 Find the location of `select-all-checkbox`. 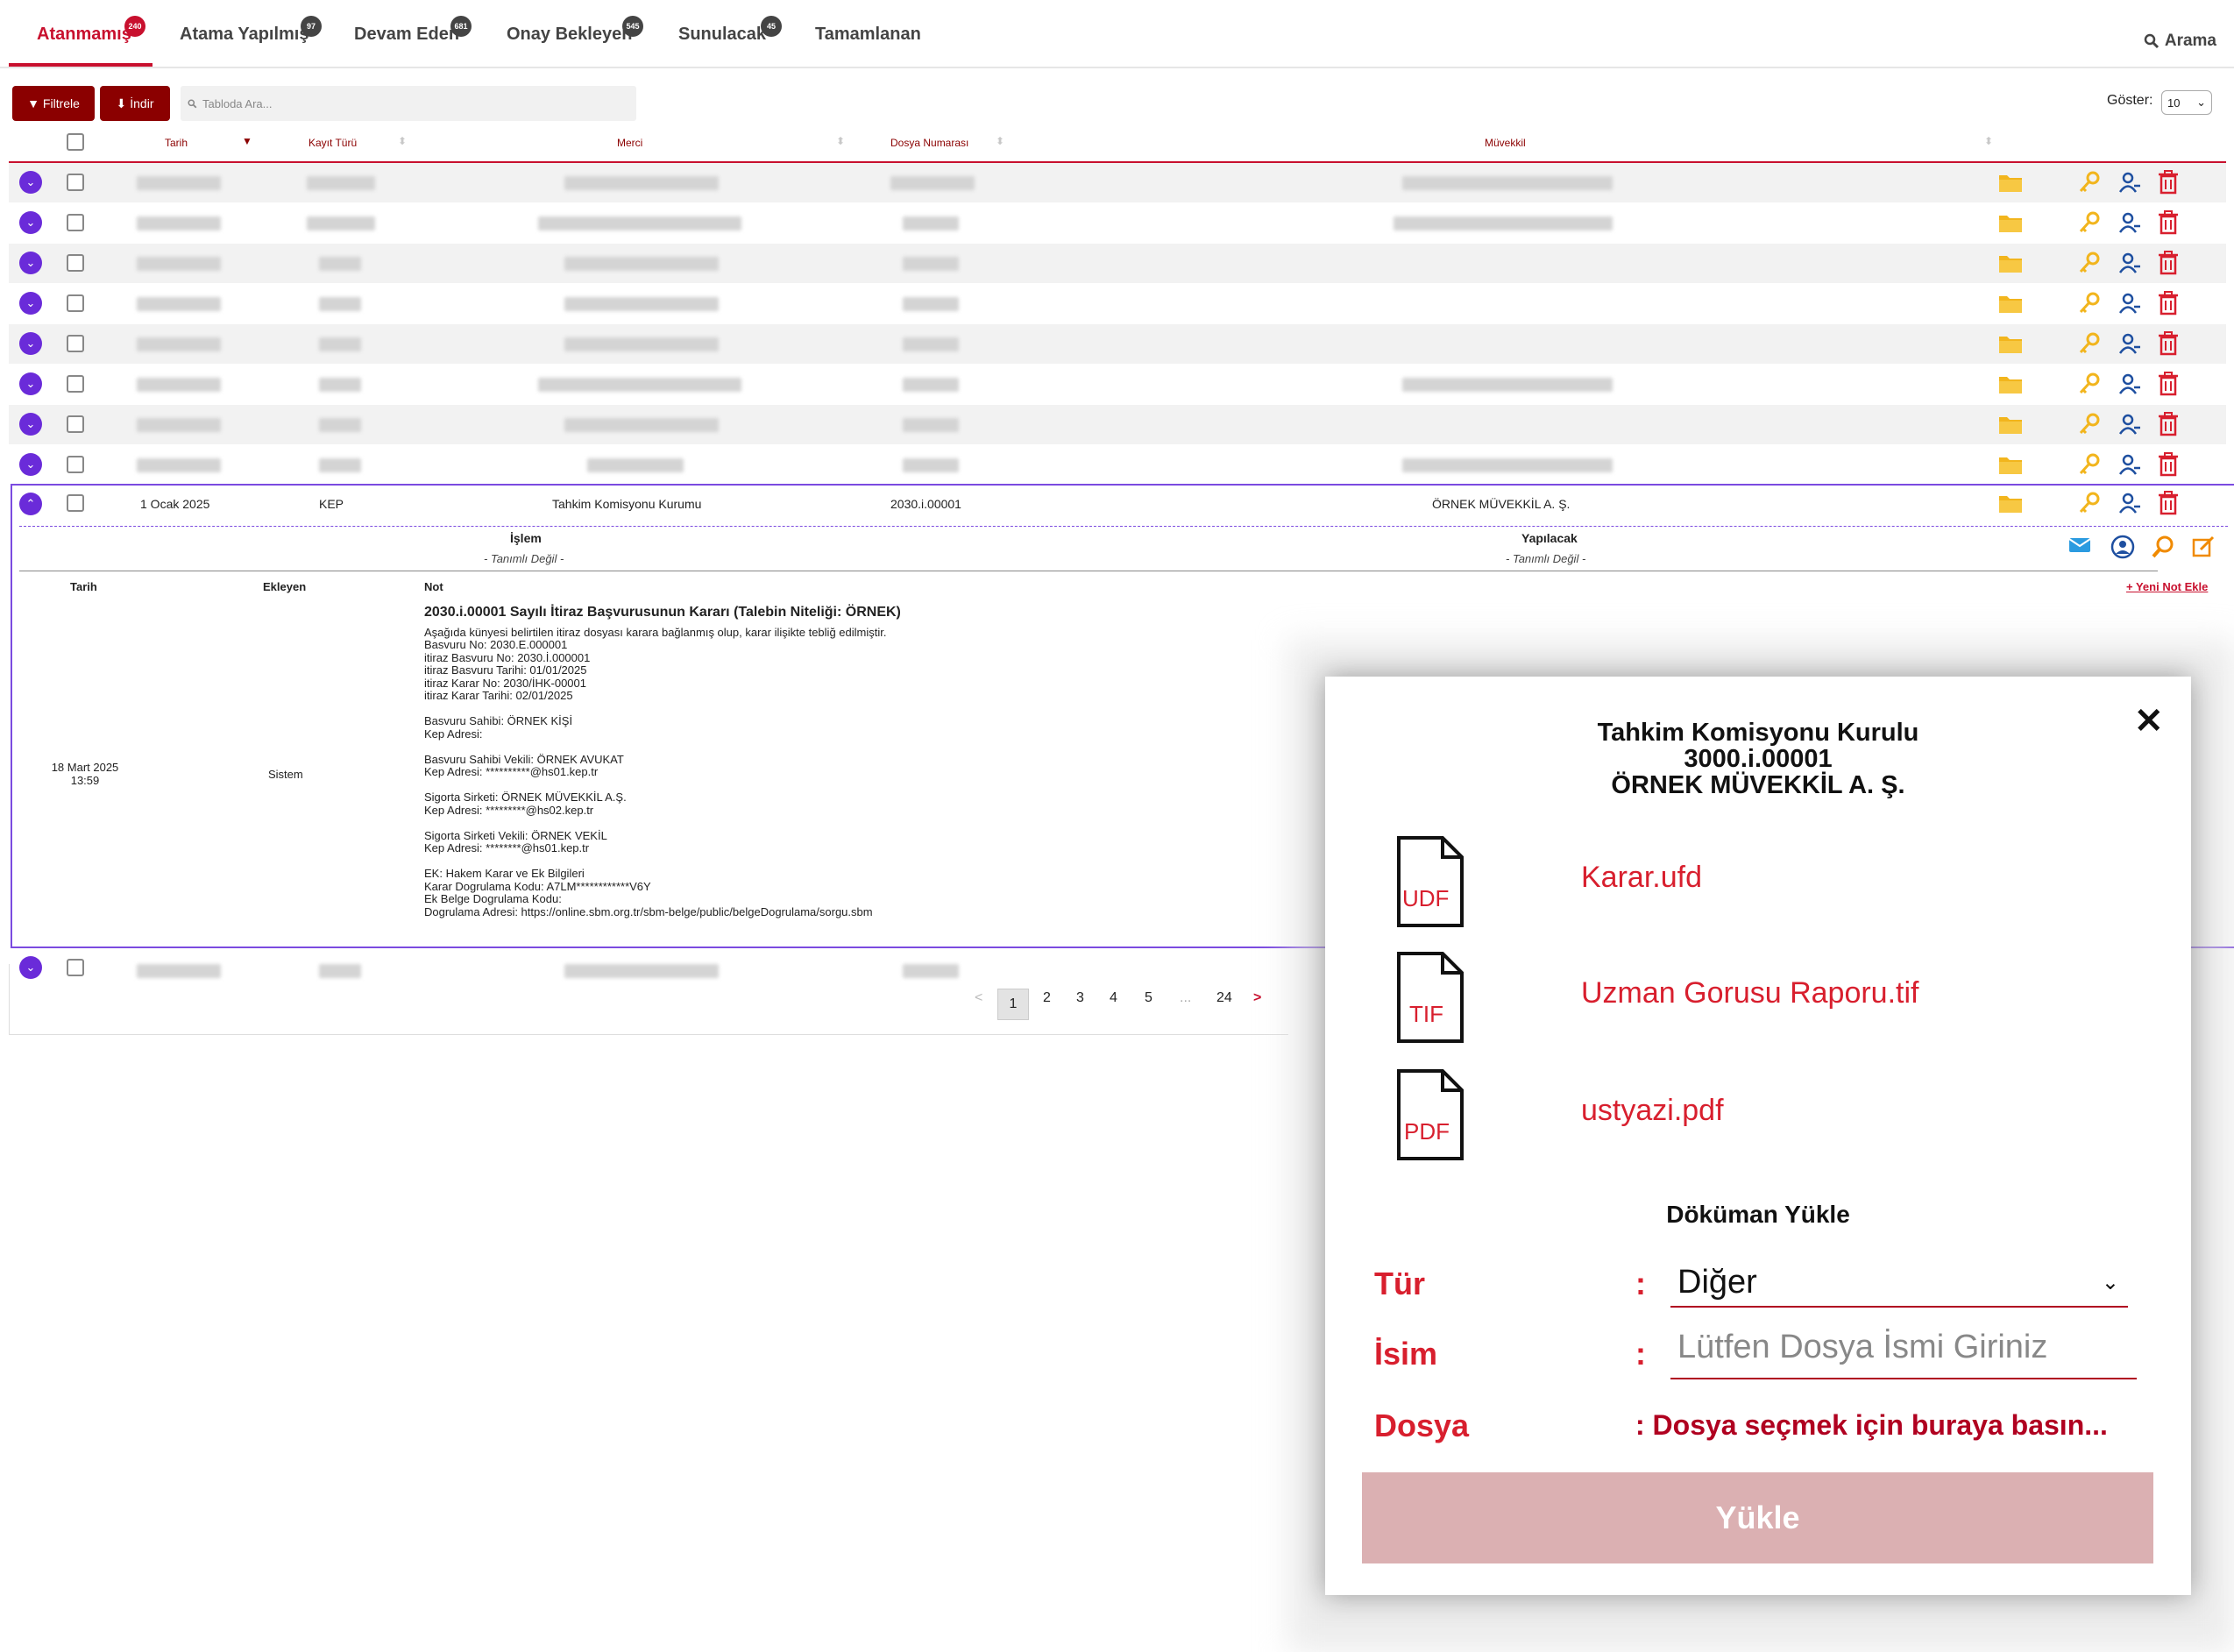

select-all-checkbox is located at coordinates (75, 142).